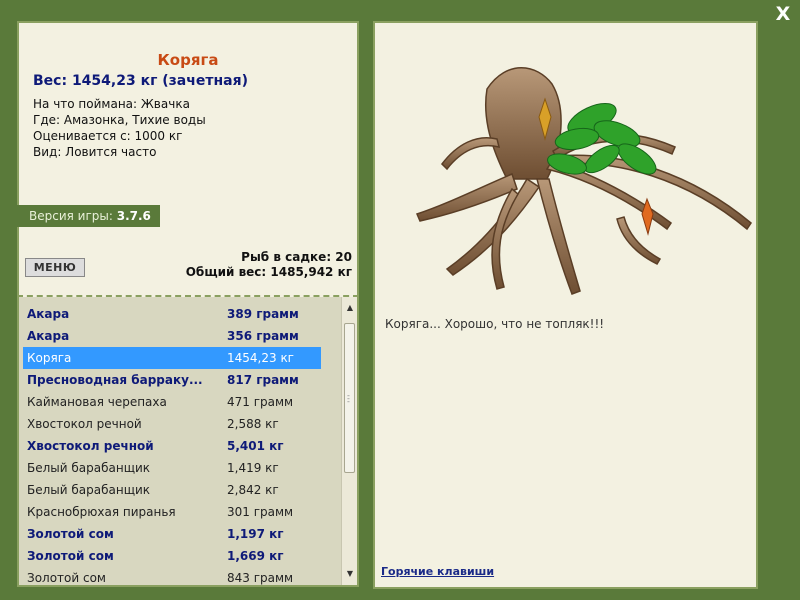 Image resolution: width=800 pixels, height=600 pixels. Describe the element at coordinates (172, 468) in the screenshot. I see `list-item: Белый барабанщик 1,419 кг` at that location.